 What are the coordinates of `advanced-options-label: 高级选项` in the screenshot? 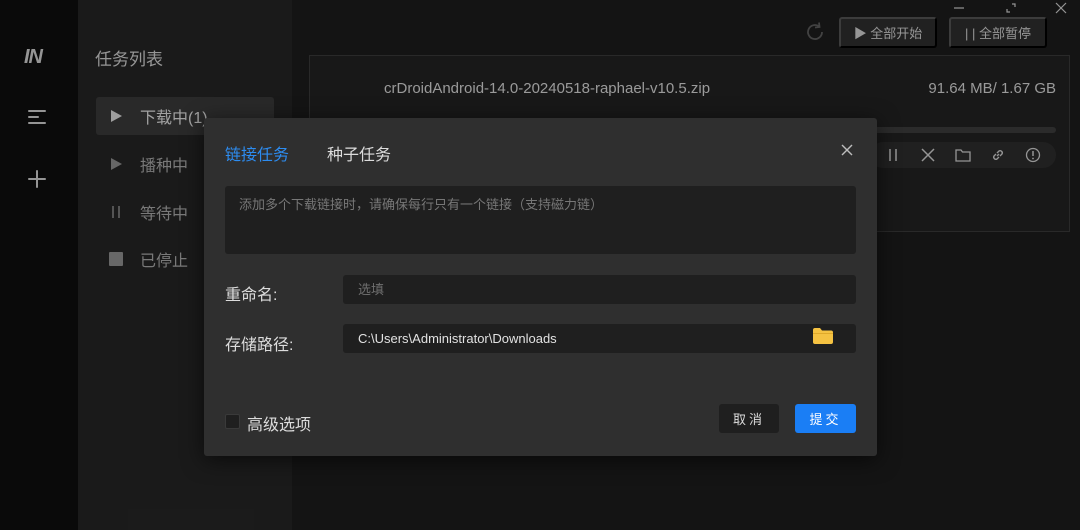 It's located at (279, 423).